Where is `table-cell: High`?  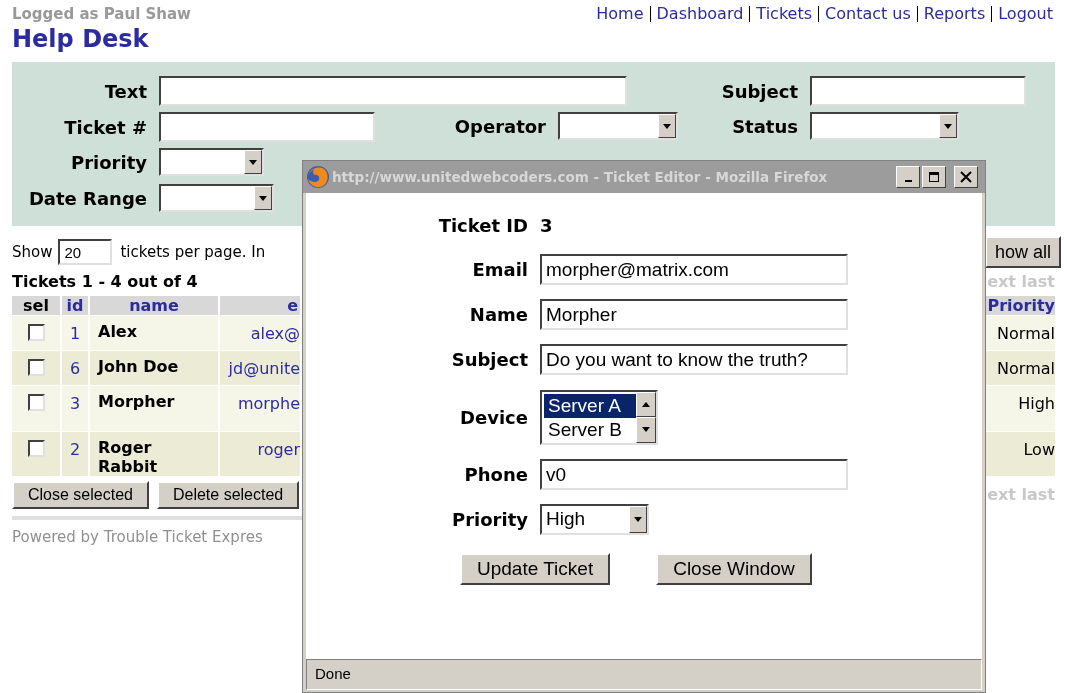
table-cell: High is located at coordinates (1036, 403).